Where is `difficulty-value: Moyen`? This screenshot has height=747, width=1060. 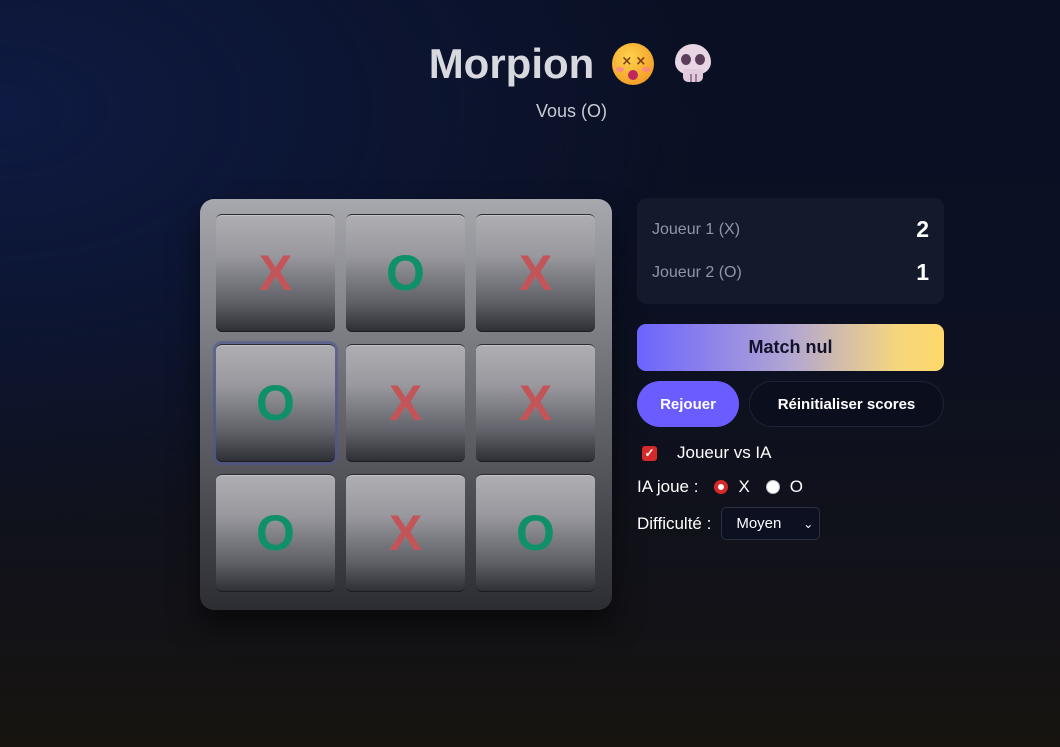
difficulty-value: Moyen is located at coordinates (759, 523).